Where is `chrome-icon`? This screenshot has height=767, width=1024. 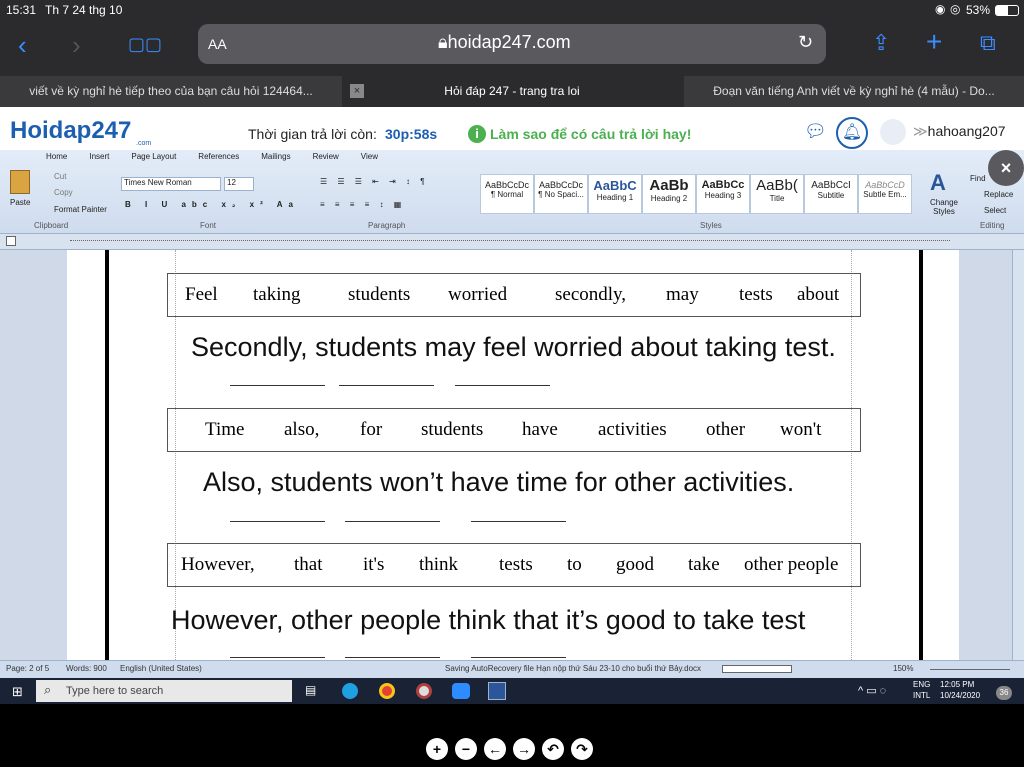 chrome-icon is located at coordinates (387, 691).